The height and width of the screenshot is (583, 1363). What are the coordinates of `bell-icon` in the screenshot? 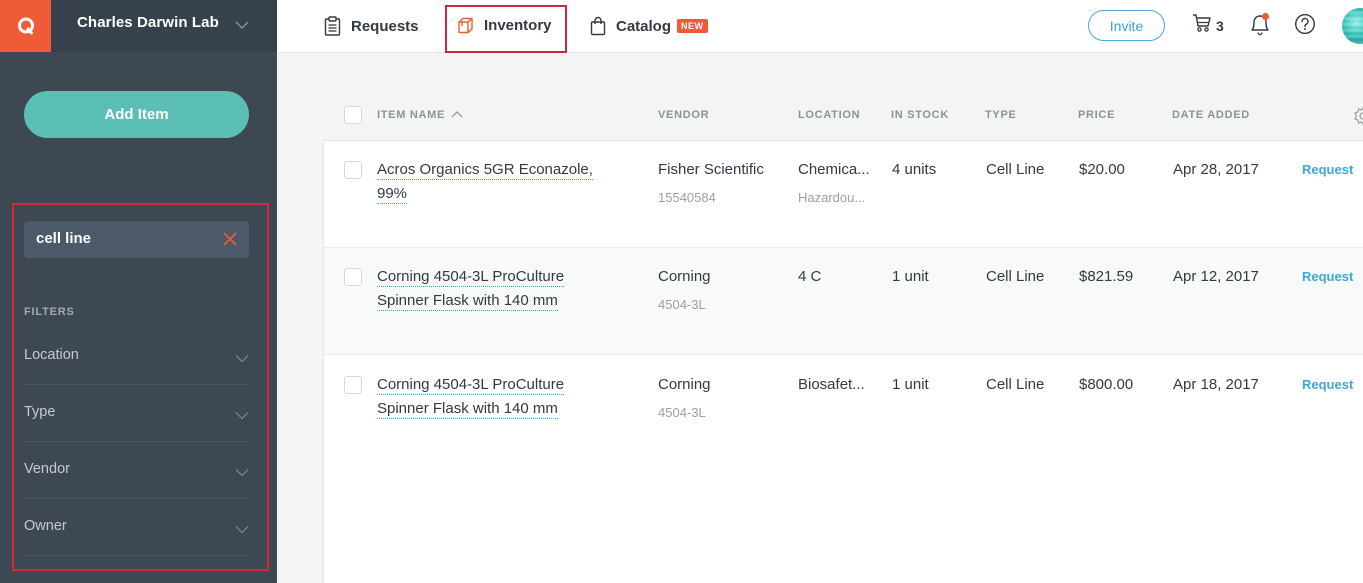 It's located at (1260, 24).